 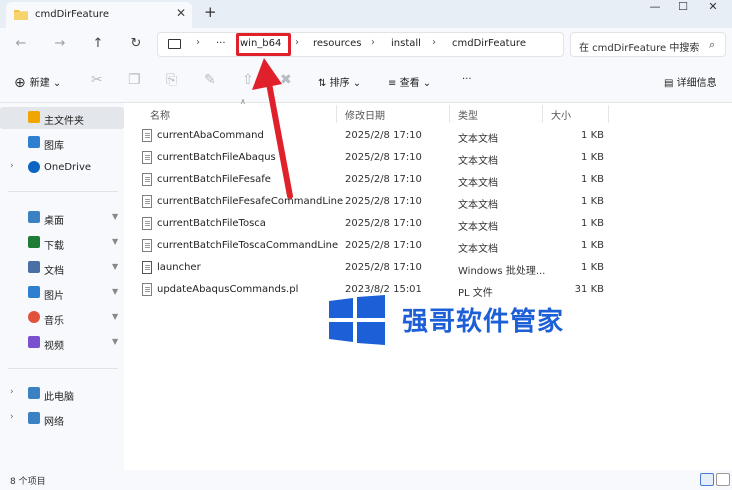 What do you see at coordinates (54, 422) in the screenshot?
I see `sidebar-item-label: 网络` at bounding box center [54, 422].